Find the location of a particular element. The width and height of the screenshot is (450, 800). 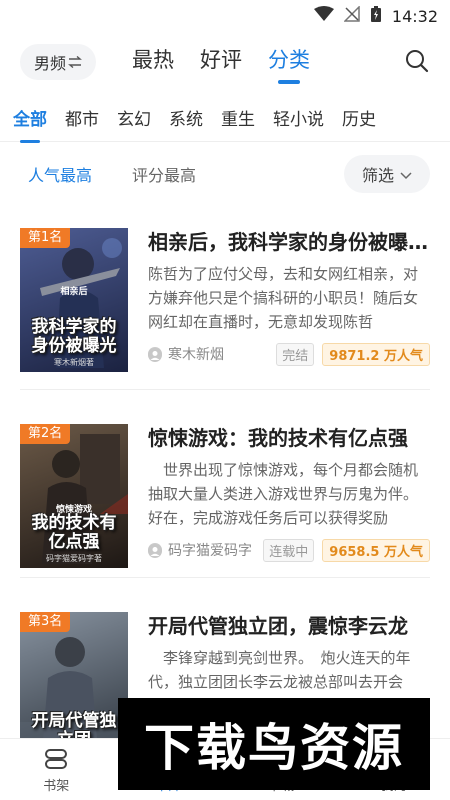

status-badge: 连载中 is located at coordinates (289, 550).